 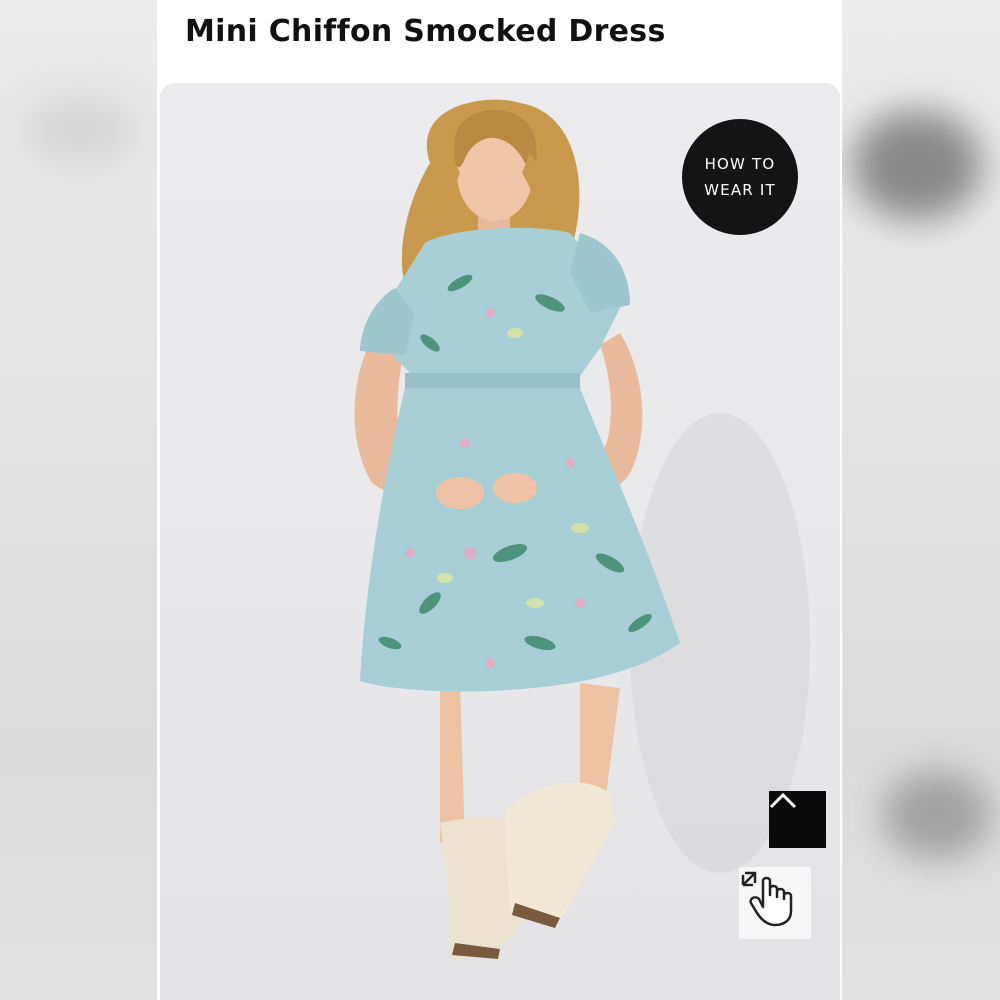 What do you see at coordinates (740, 164) in the screenshot?
I see `how-to-wear-line1: HOW TO` at bounding box center [740, 164].